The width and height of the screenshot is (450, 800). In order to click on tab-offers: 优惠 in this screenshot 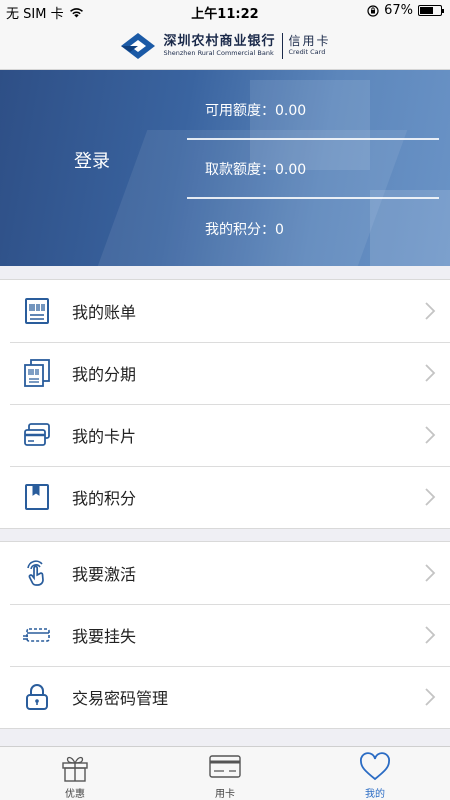, I will do `click(75, 773)`.